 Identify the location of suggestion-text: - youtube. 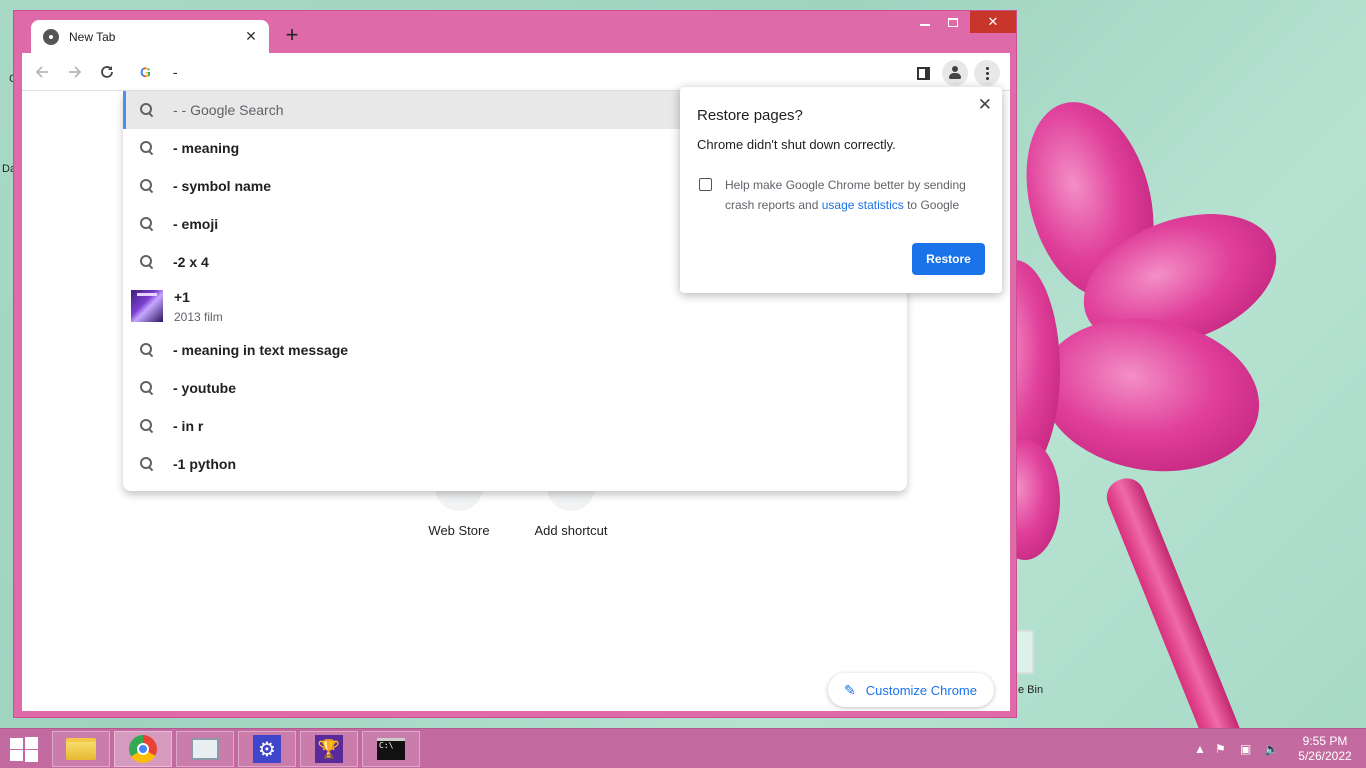
(204, 388).